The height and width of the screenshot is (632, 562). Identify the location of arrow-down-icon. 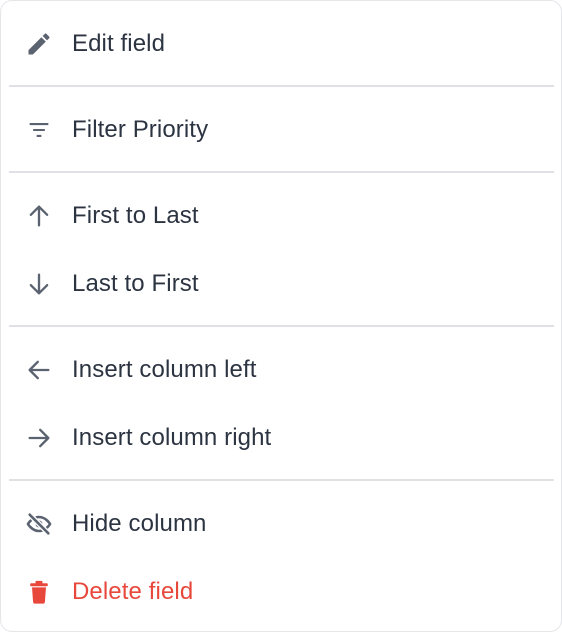
(39, 284).